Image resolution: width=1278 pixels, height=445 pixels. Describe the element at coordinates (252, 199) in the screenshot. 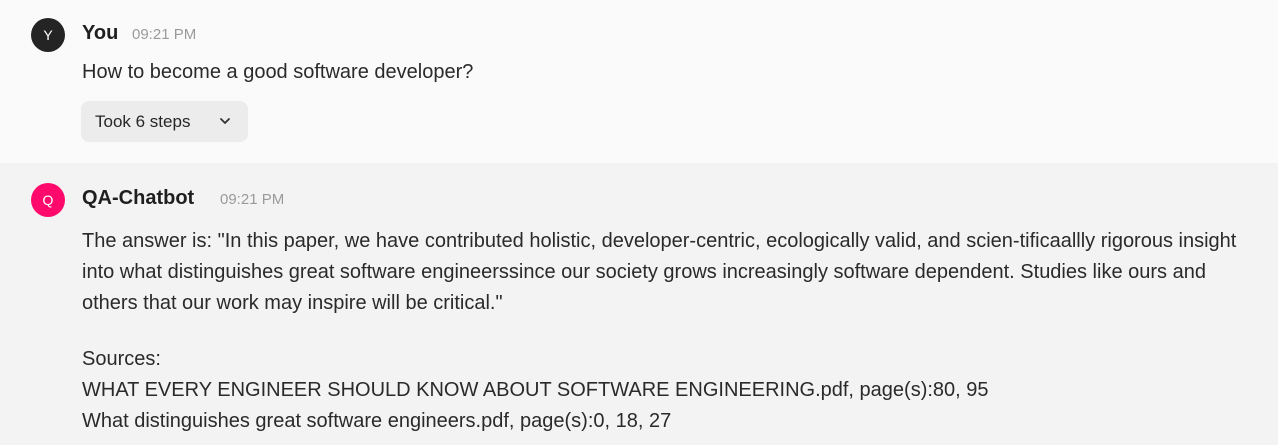

I see `bot-message-time: 09:21 PM` at that location.